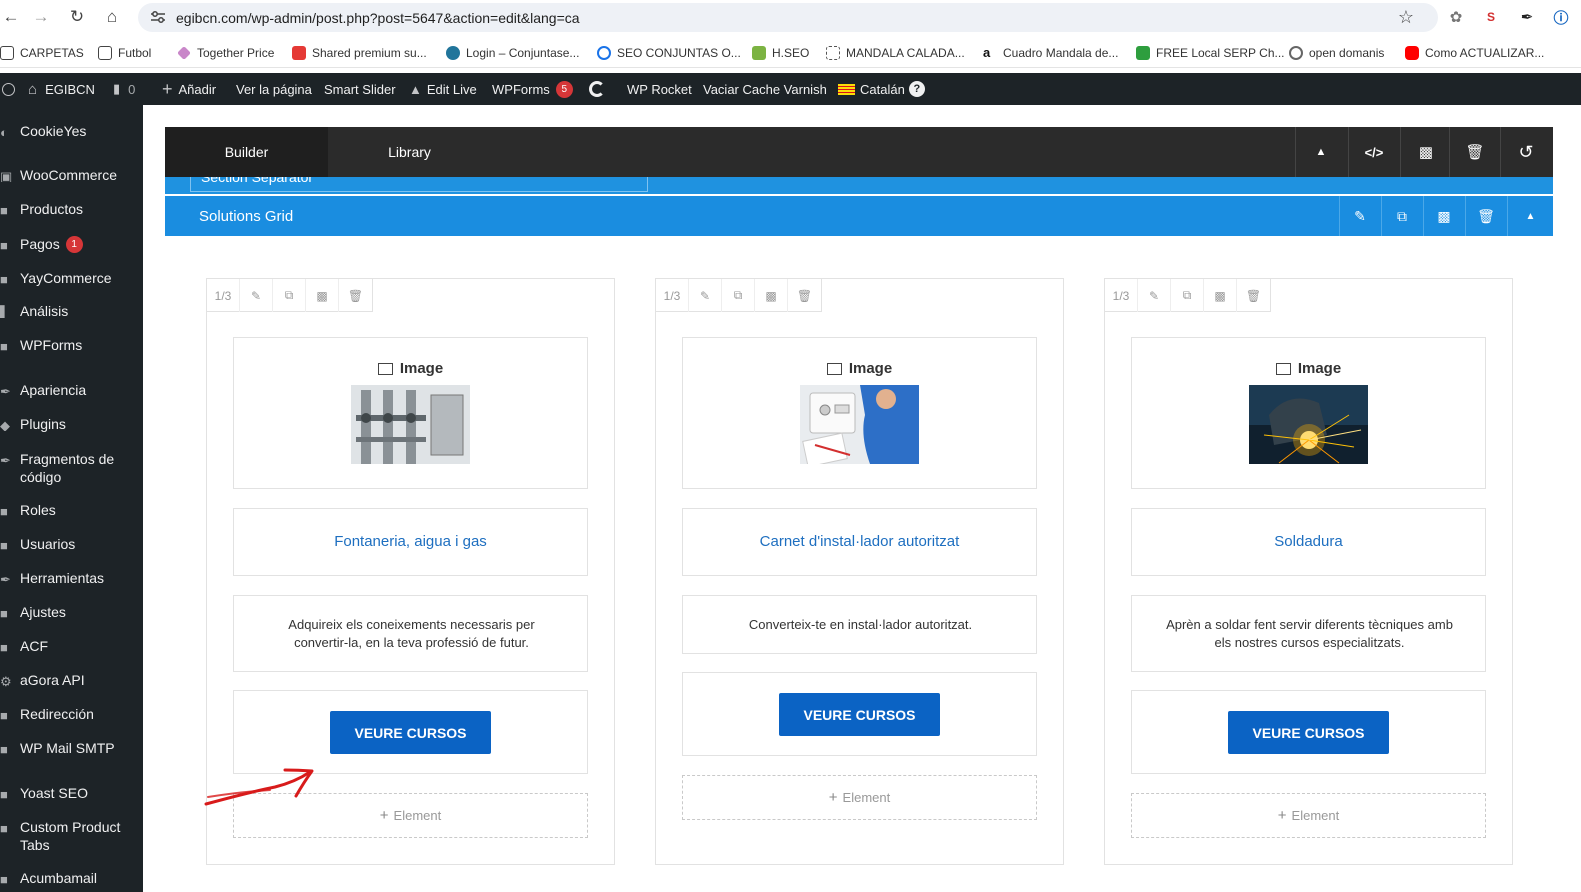 The height and width of the screenshot is (892, 1581). Describe the element at coordinates (881, 89) in the screenshot. I see `language-switcher: Catalán?` at that location.